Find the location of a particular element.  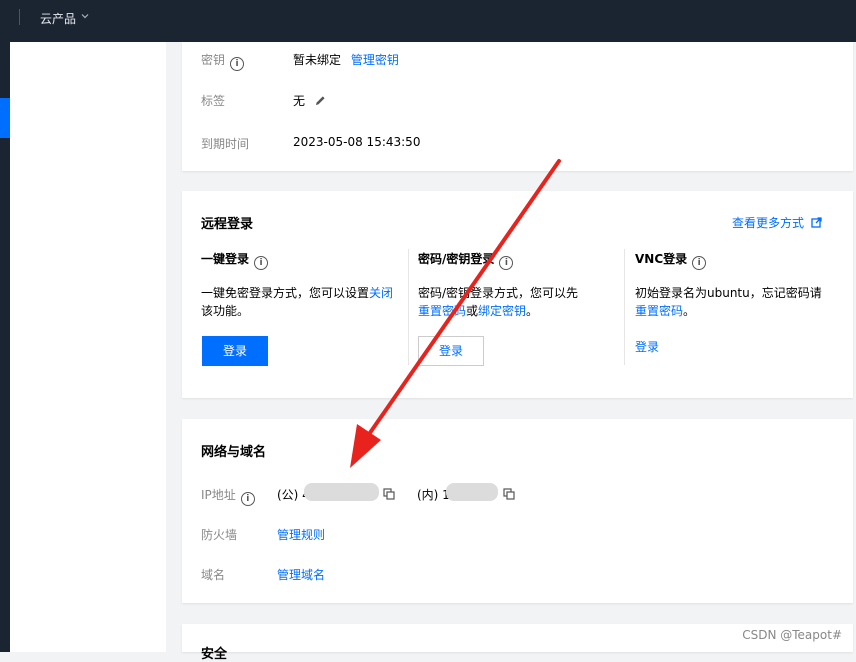

firewall-label: 防火墙 is located at coordinates (219, 535).